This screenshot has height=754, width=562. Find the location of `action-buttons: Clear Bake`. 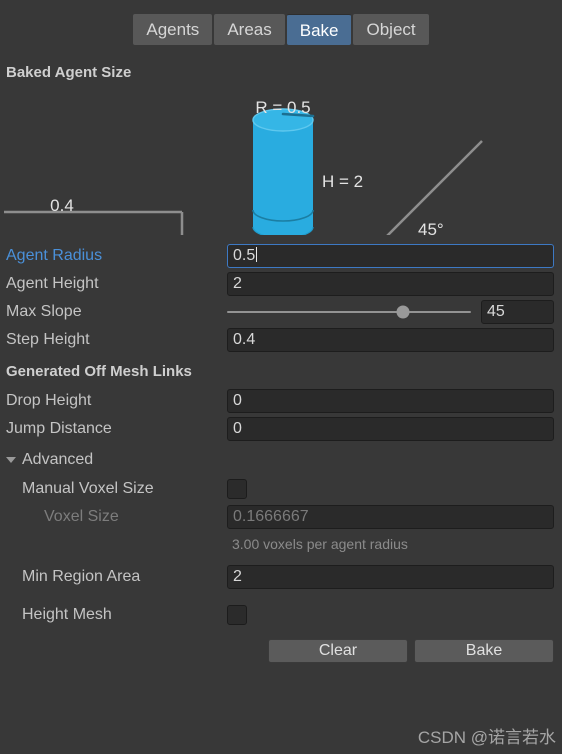

action-buttons: Clear Bake is located at coordinates (281, 651).